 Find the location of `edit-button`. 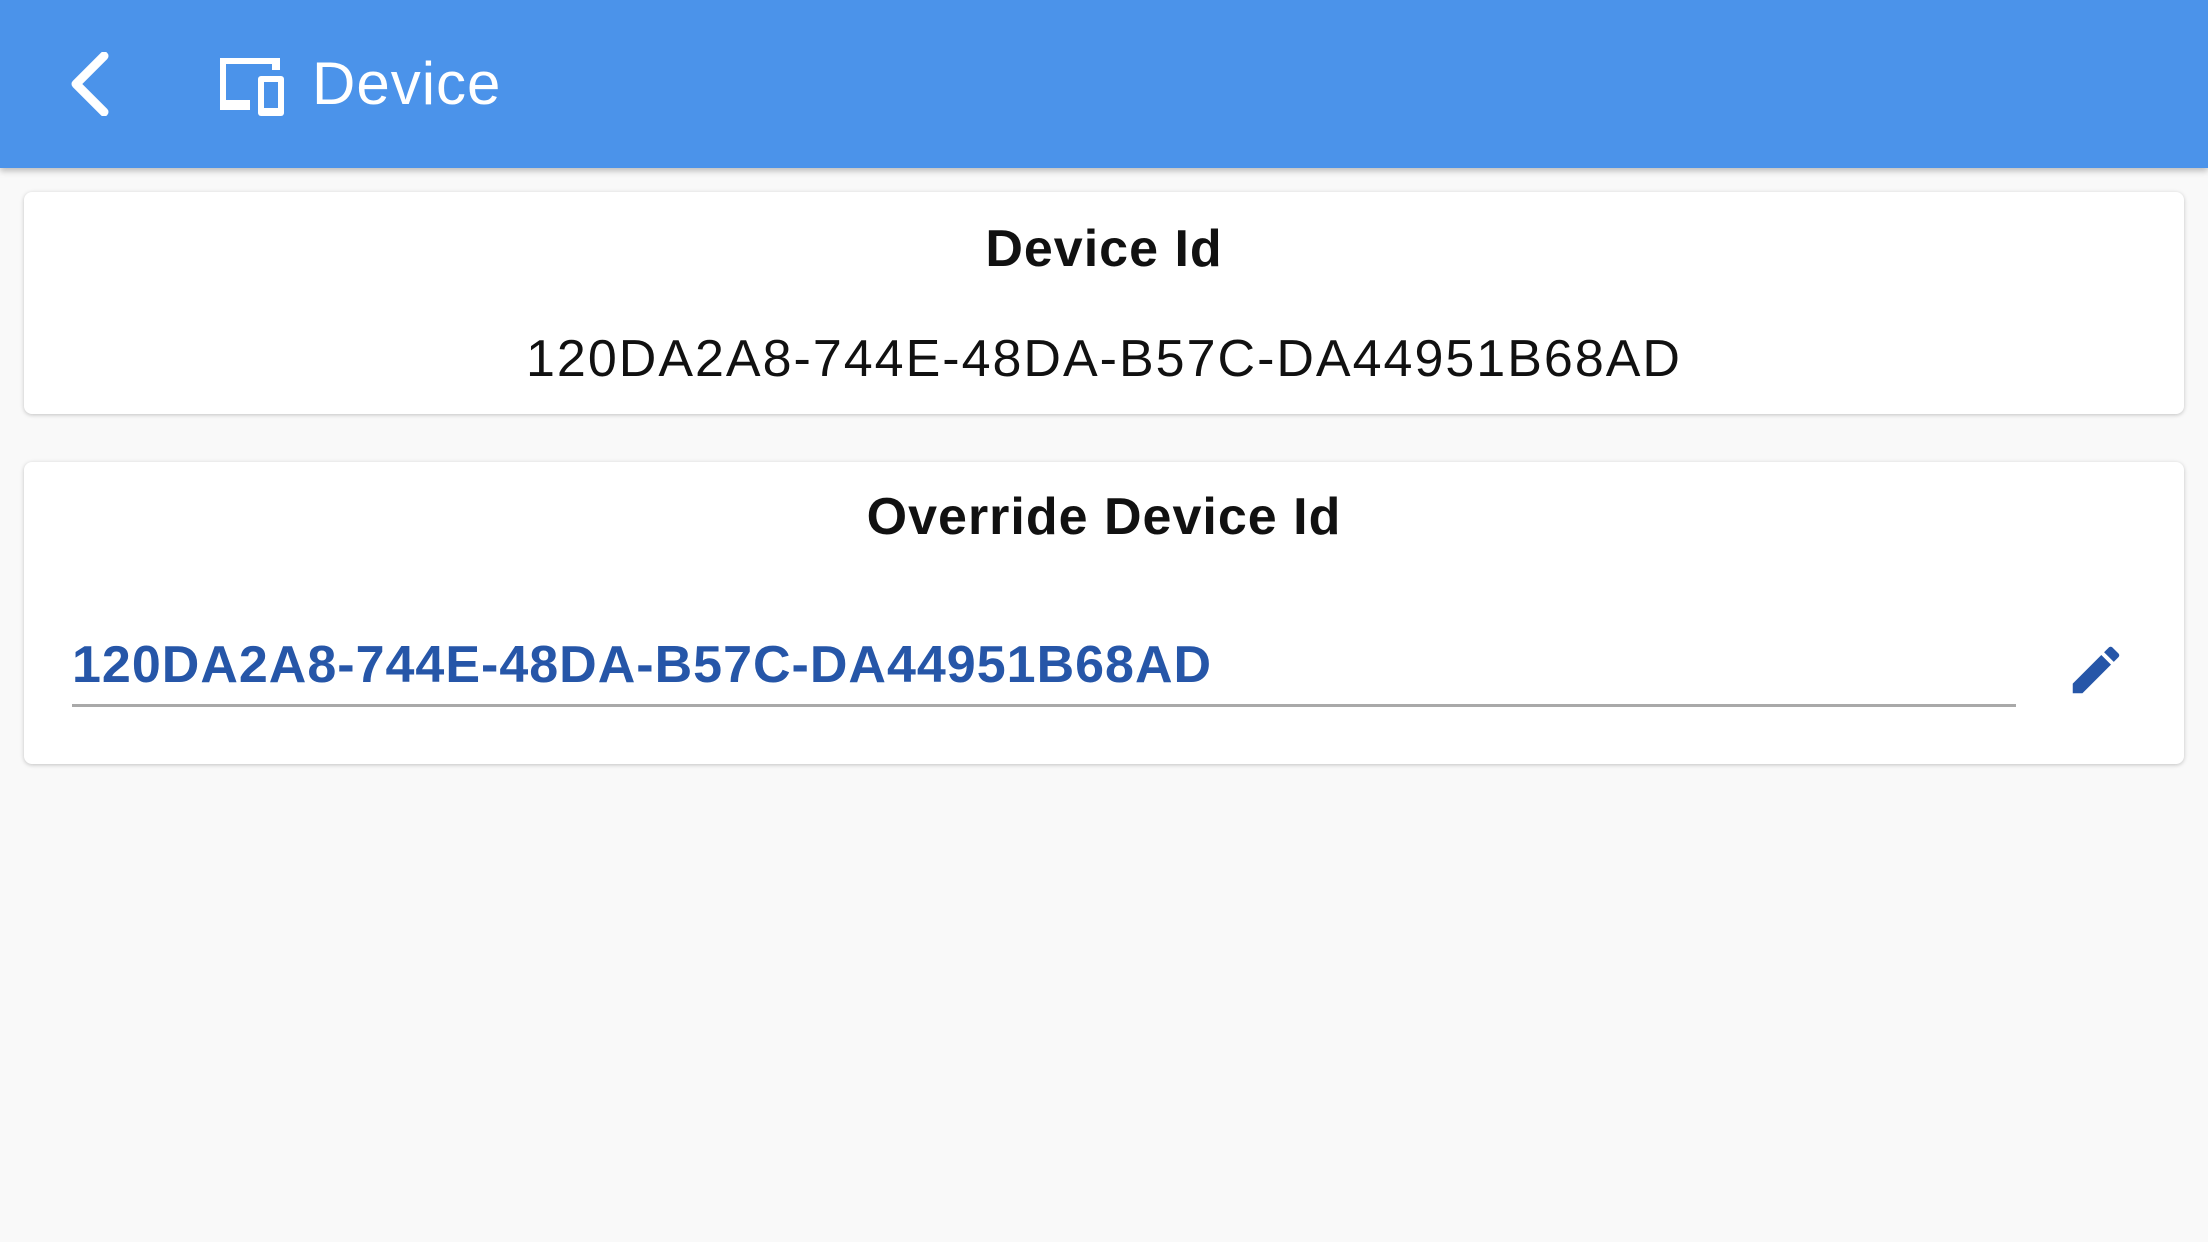

edit-button is located at coordinates (2096, 670).